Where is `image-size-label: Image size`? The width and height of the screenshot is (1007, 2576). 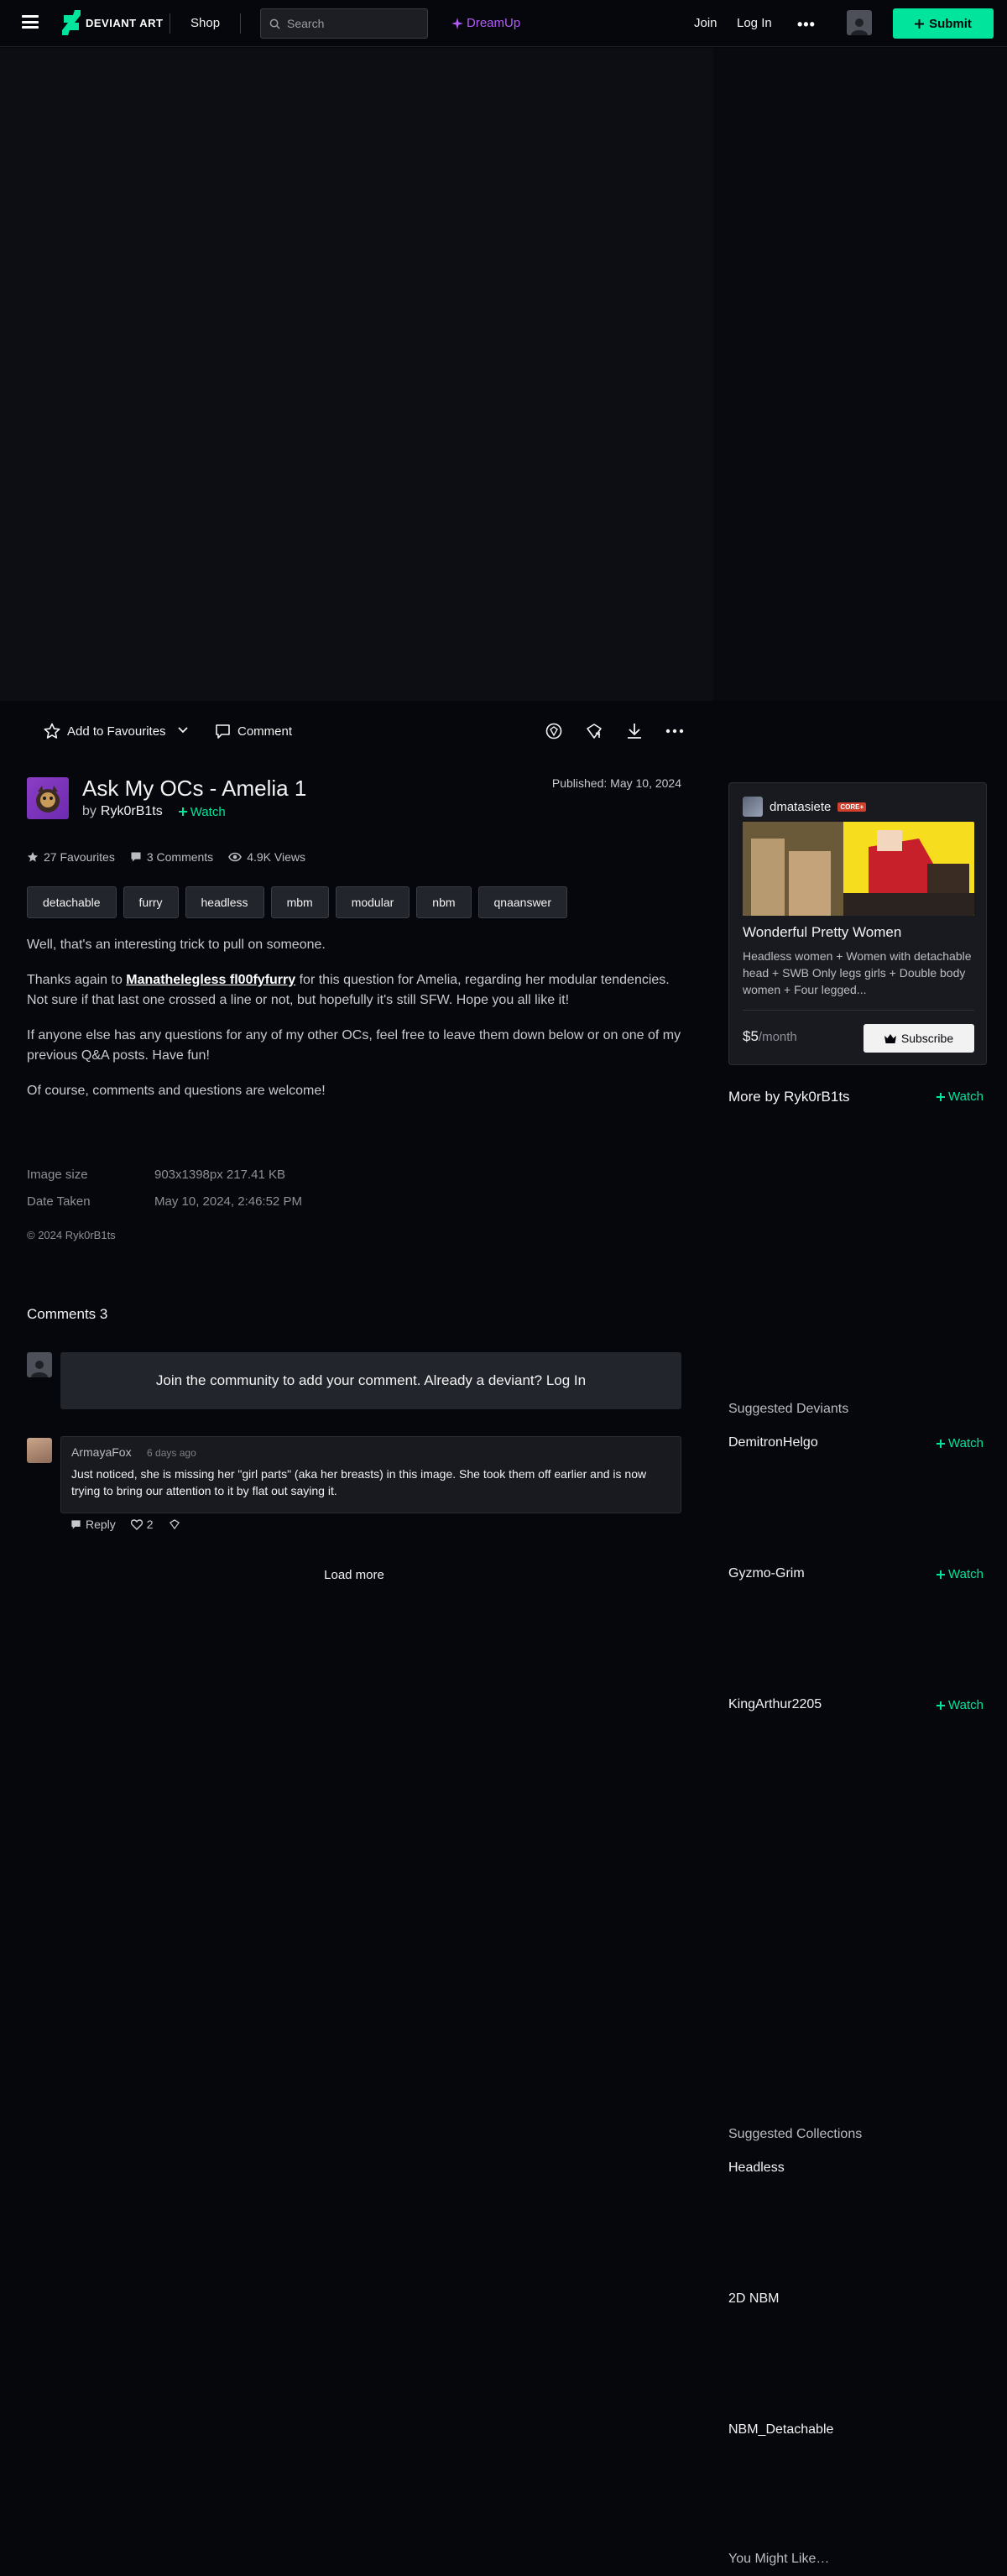 image-size-label: Image size is located at coordinates (57, 1174).